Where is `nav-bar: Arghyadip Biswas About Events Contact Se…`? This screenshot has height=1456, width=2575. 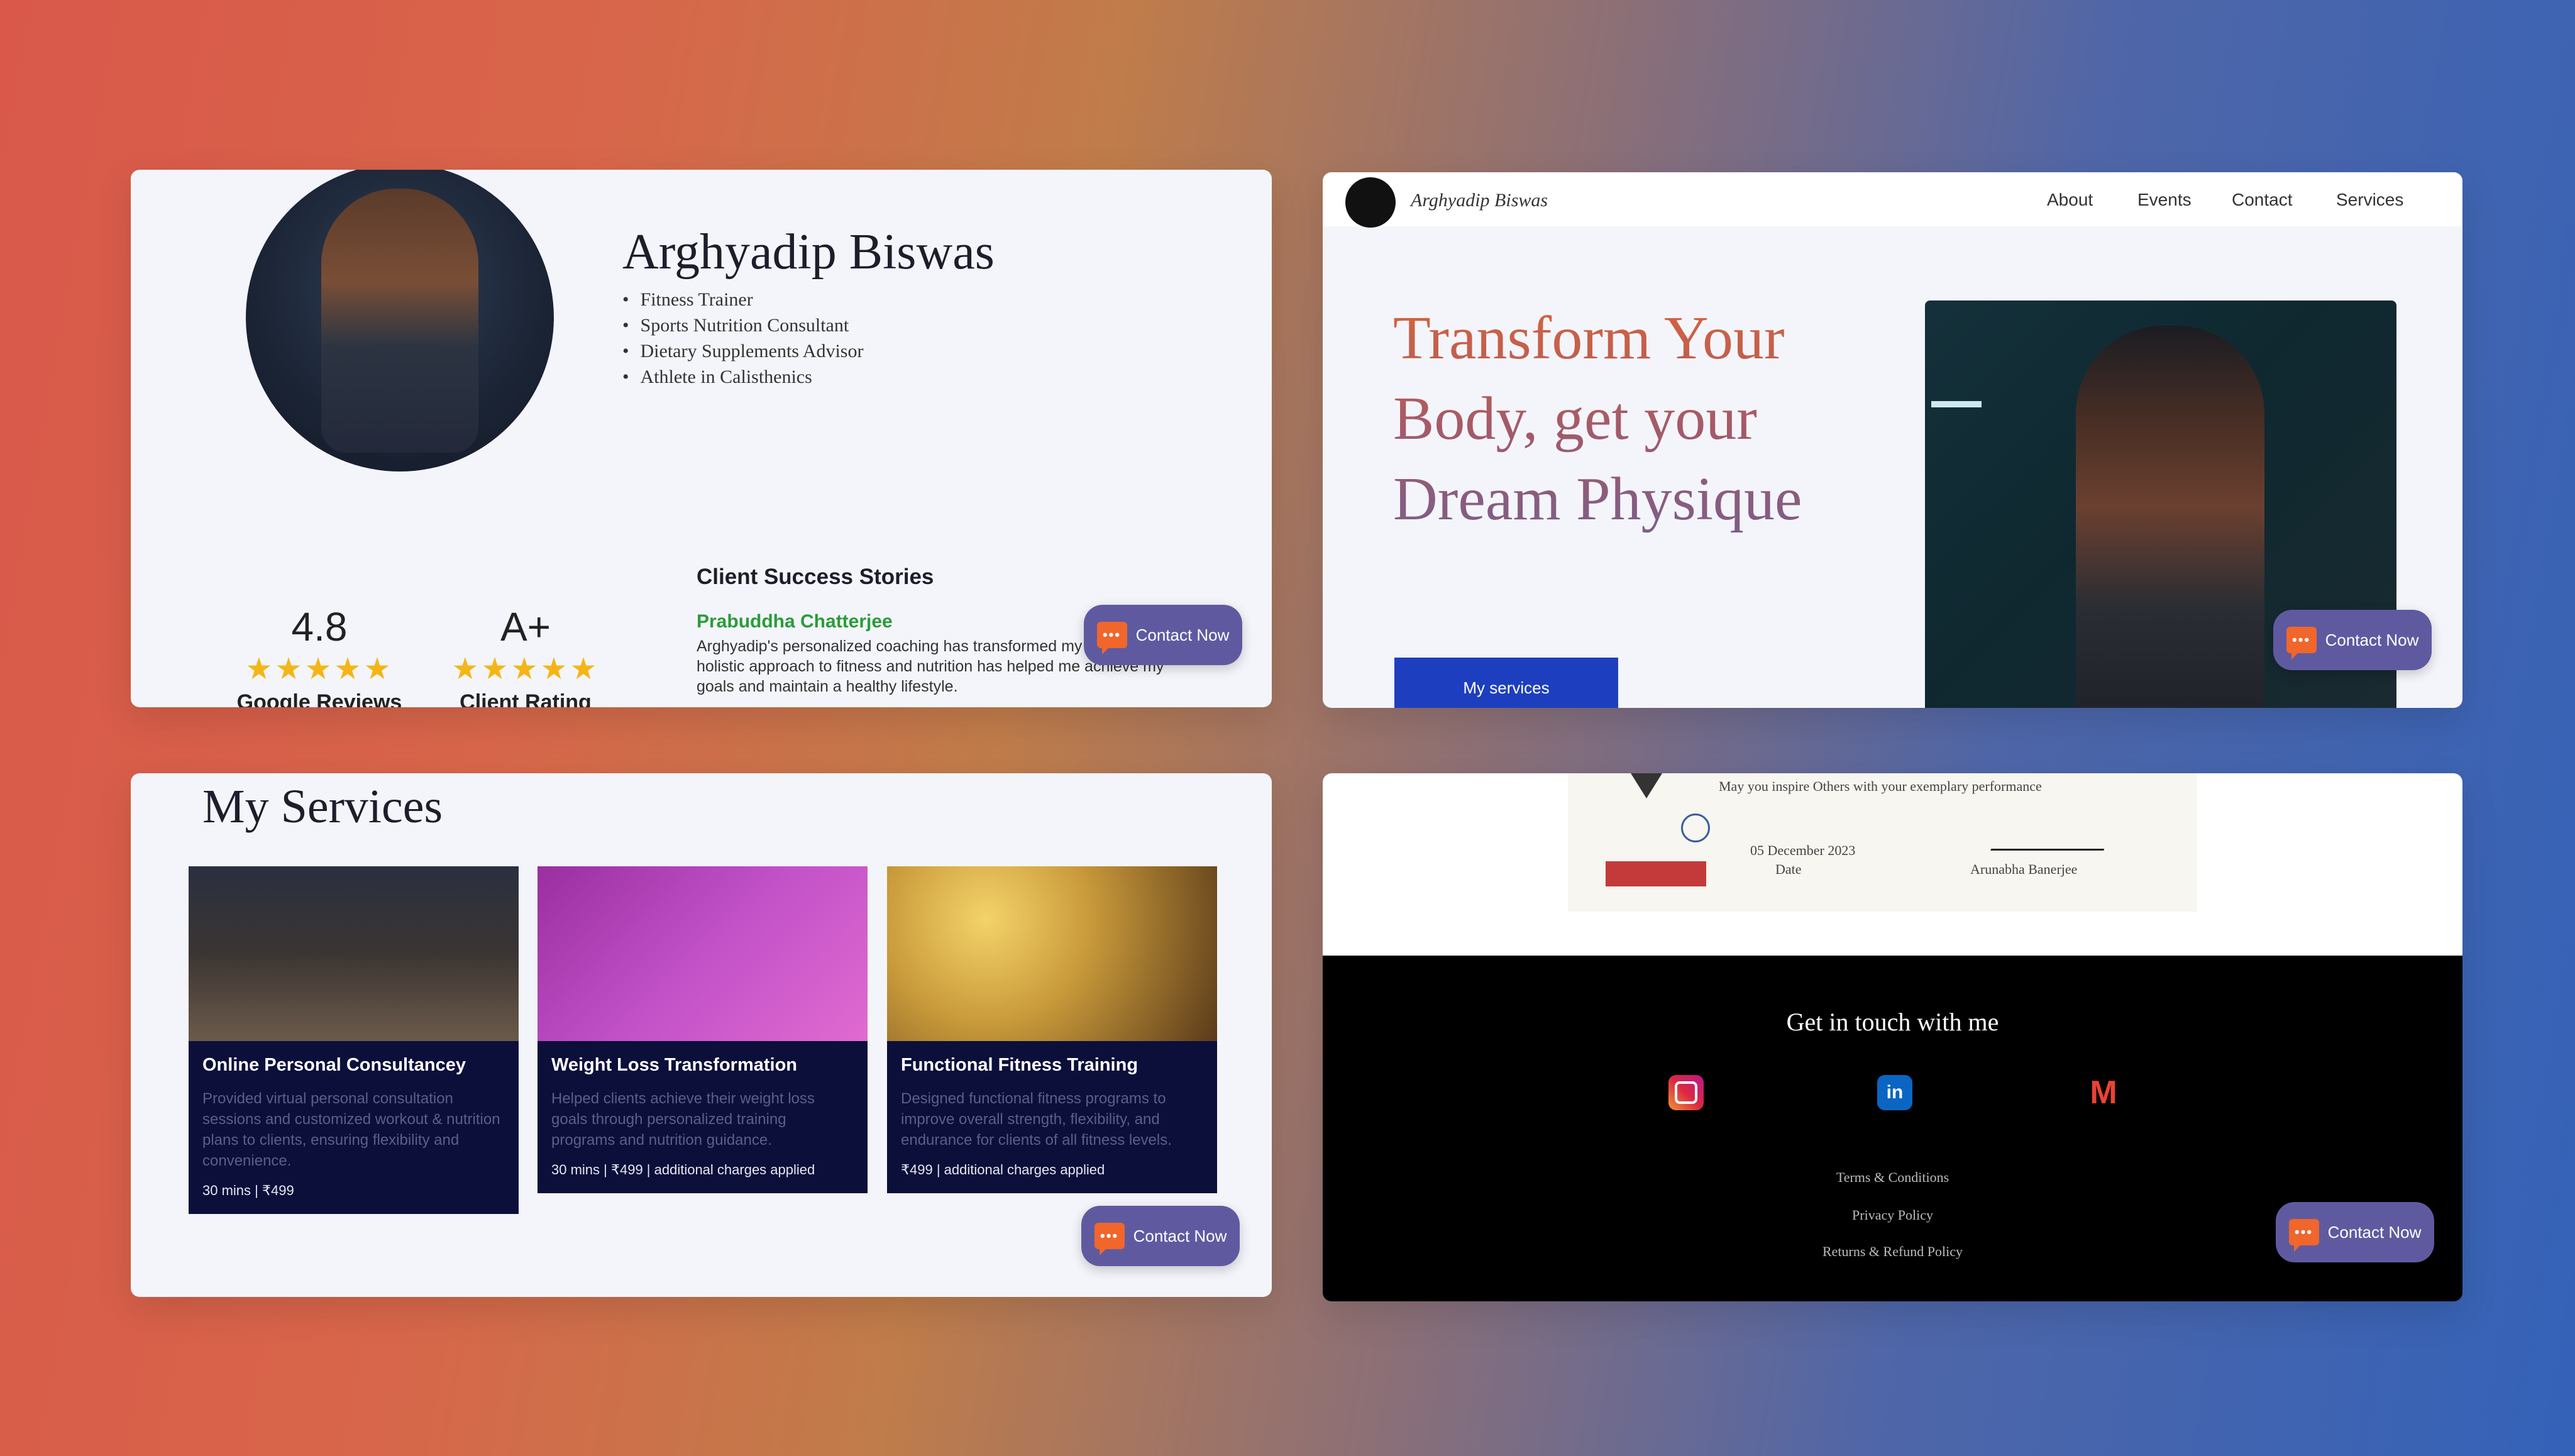 nav-bar: Arghyadip Biswas About Events Contact Se… is located at coordinates (1893, 200).